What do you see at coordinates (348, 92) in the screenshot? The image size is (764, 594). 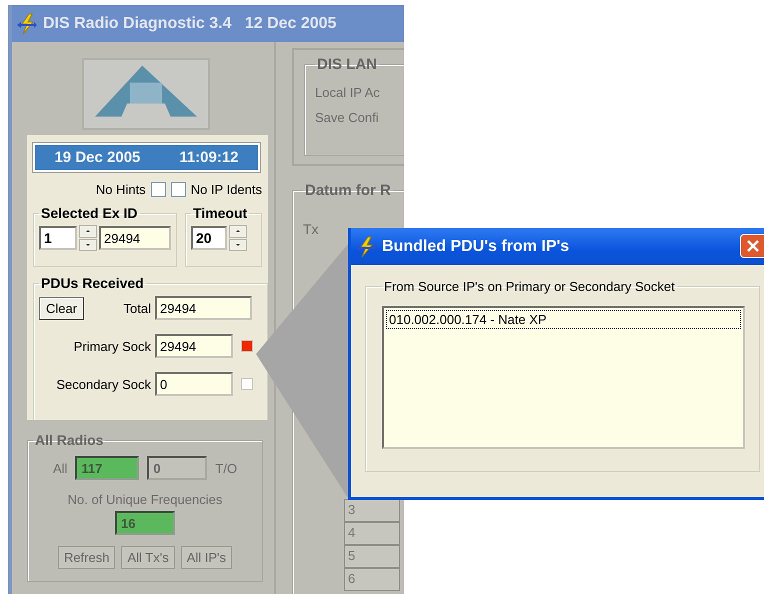 I see `field-label: Local IP Ac` at bounding box center [348, 92].